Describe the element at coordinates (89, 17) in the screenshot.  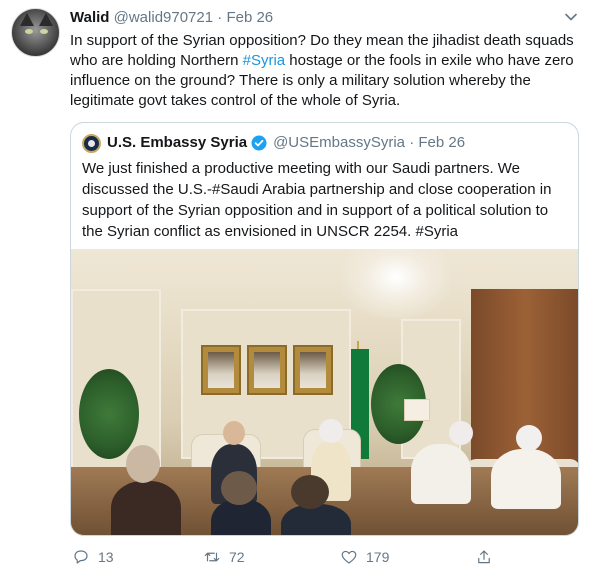
I see `user-name: Walid` at that location.